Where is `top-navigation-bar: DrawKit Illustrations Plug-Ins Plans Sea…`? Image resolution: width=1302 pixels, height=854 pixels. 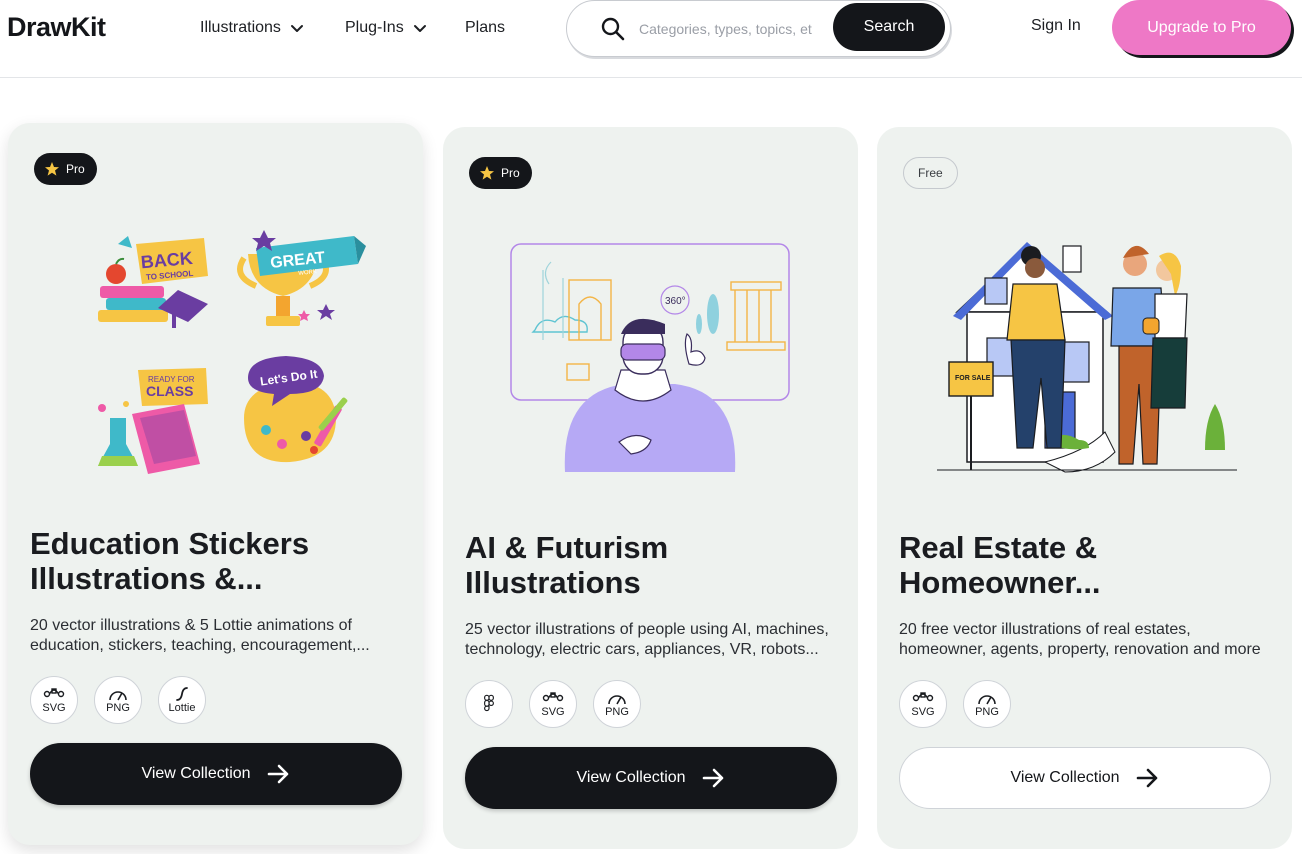
top-navigation-bar: DrawKit Illustrations Plug-Ins Plans Sea… is located at coordinates (651, 39).